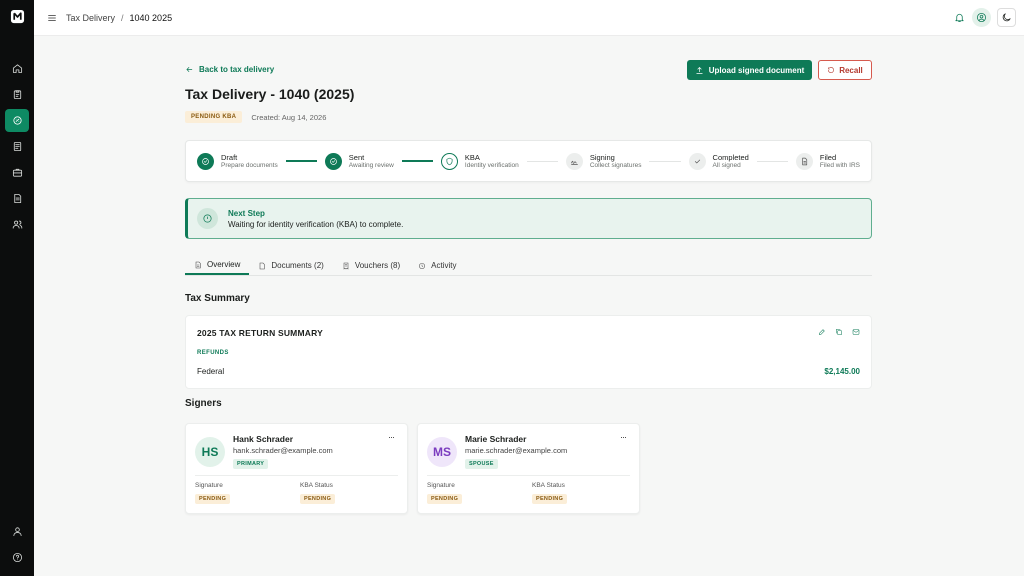  I want to click on signer-email: marie.schrader@example.com, so click(516, 450).